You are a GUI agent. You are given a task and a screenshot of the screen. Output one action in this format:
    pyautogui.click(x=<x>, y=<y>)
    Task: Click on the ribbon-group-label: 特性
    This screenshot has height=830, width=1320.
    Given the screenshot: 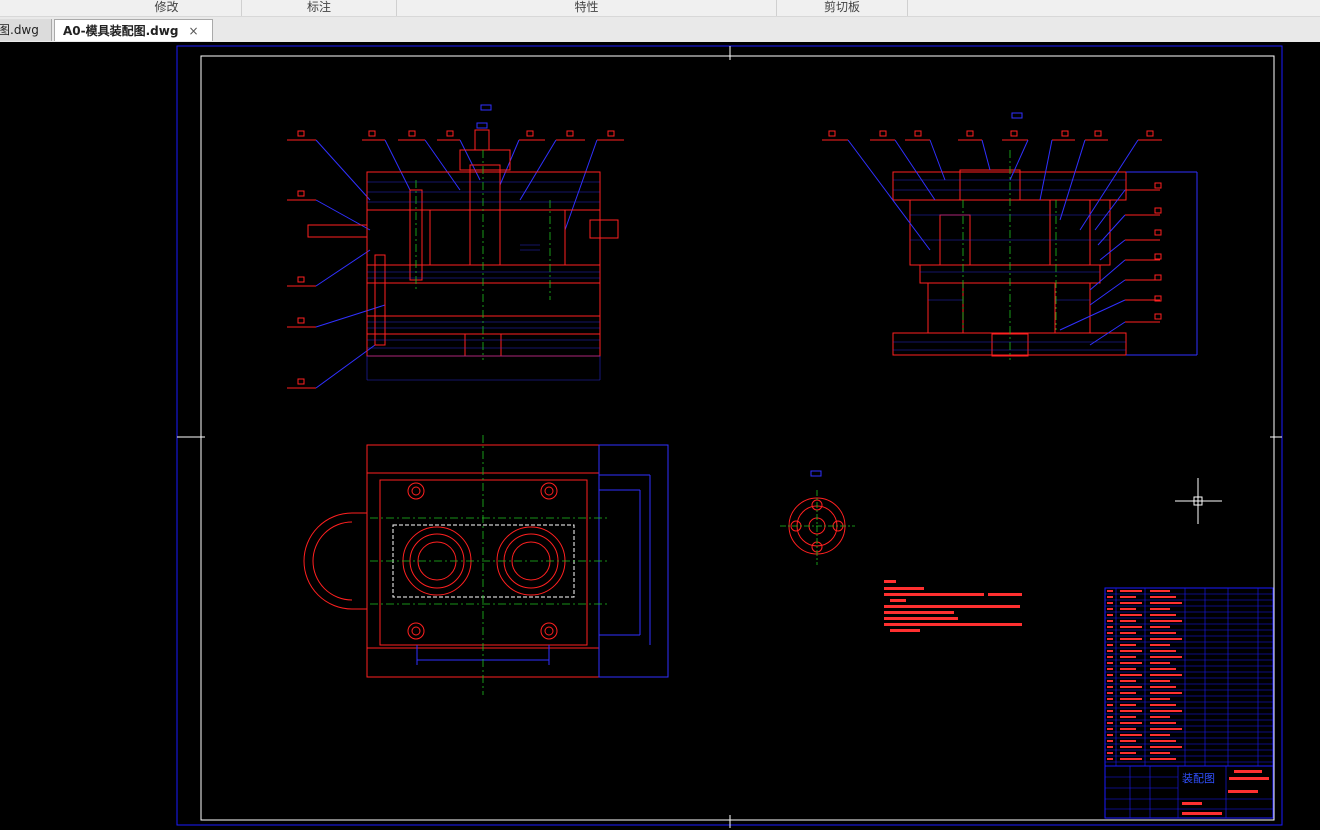 What is the action you would take?
    pyautogui.click(x=586, y=7)
    